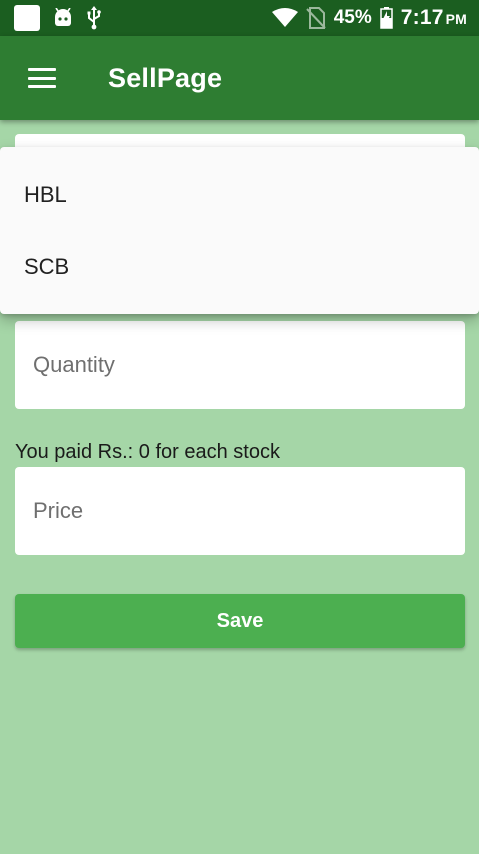 This screenshot has width=479, height=854. I want to click on clock: 7:17 PM, so click(434, 18).